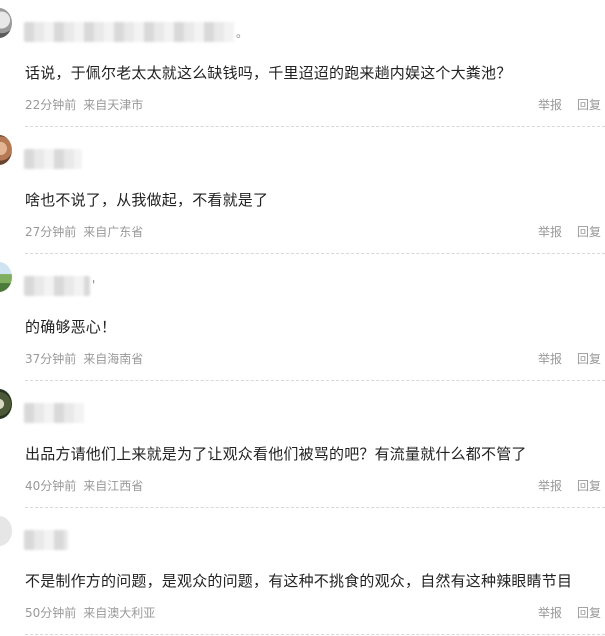  What do you see at coordinates (51, 486) in the screenshot?
I see `comment-time: 40分钟前` at bounding box center [51, 486].